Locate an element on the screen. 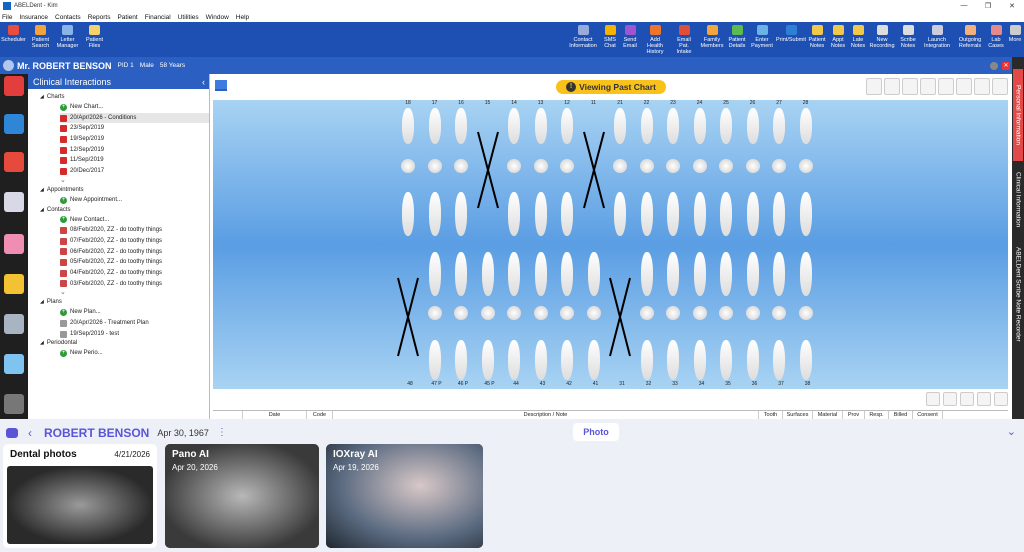 Image resolution: width=1024 pixels, height=552 pixels. tree-section-appointments: ◢ Appointments is located at coordinates (124, 190).